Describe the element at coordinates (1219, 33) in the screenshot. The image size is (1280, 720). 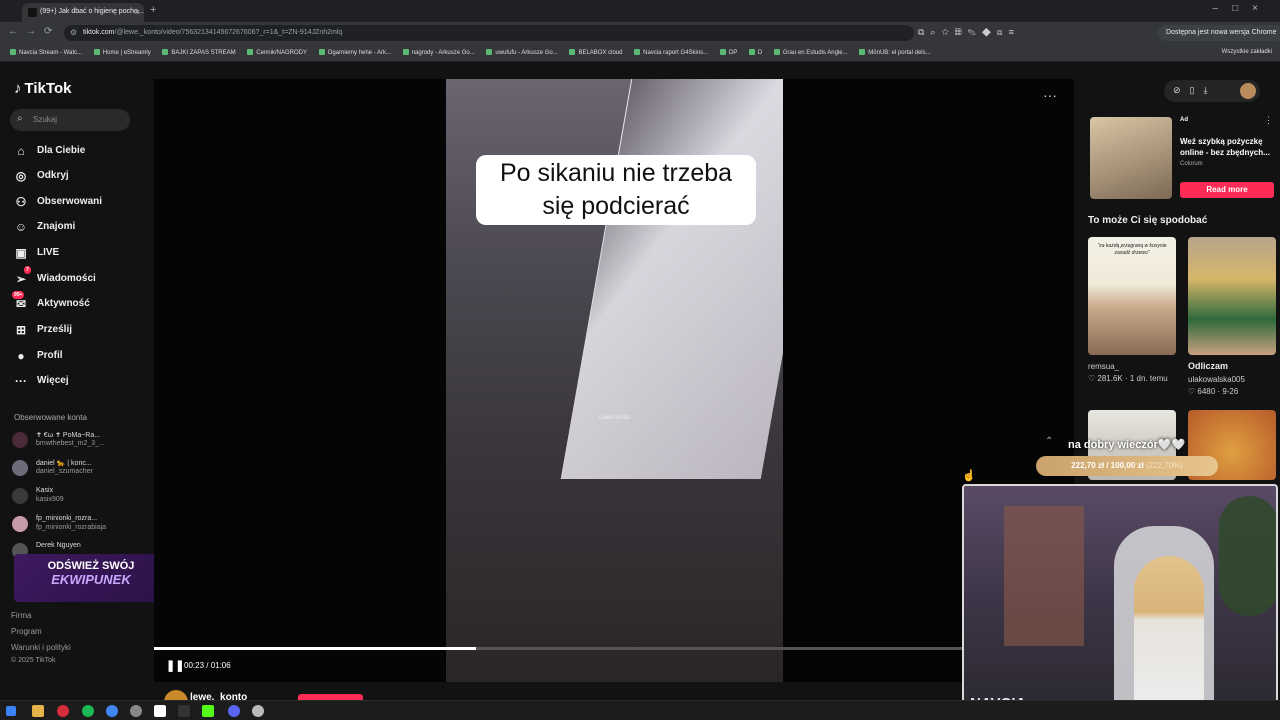
I see `chrome-update-button: Dostępna jest nowa wersja Chrome` at that location.